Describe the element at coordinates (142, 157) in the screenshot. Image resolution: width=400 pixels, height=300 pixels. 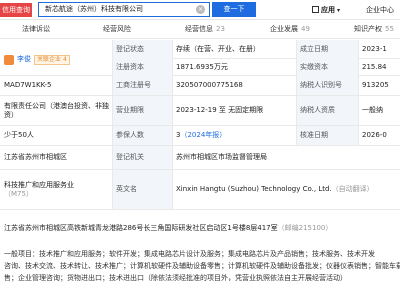
I see `field-label: 登记机关` at that location.